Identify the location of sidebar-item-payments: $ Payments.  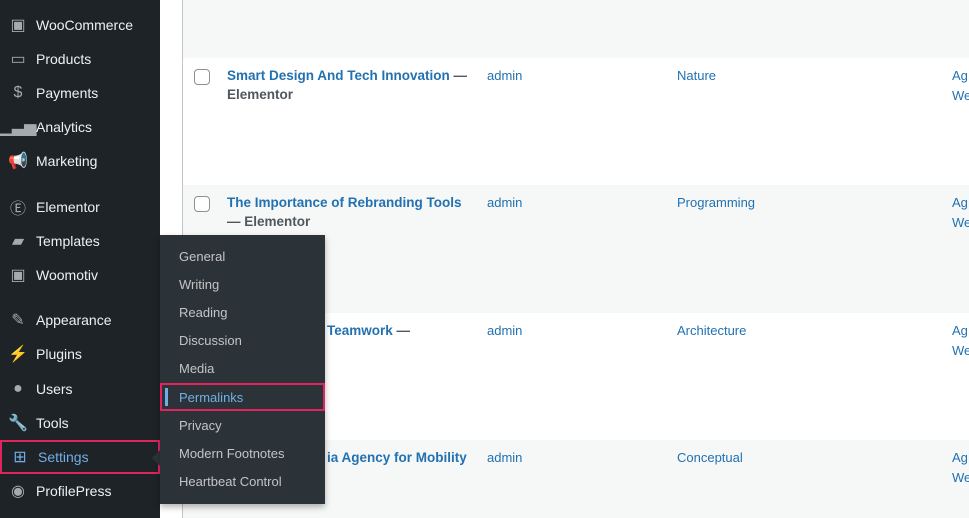
(80, 93).